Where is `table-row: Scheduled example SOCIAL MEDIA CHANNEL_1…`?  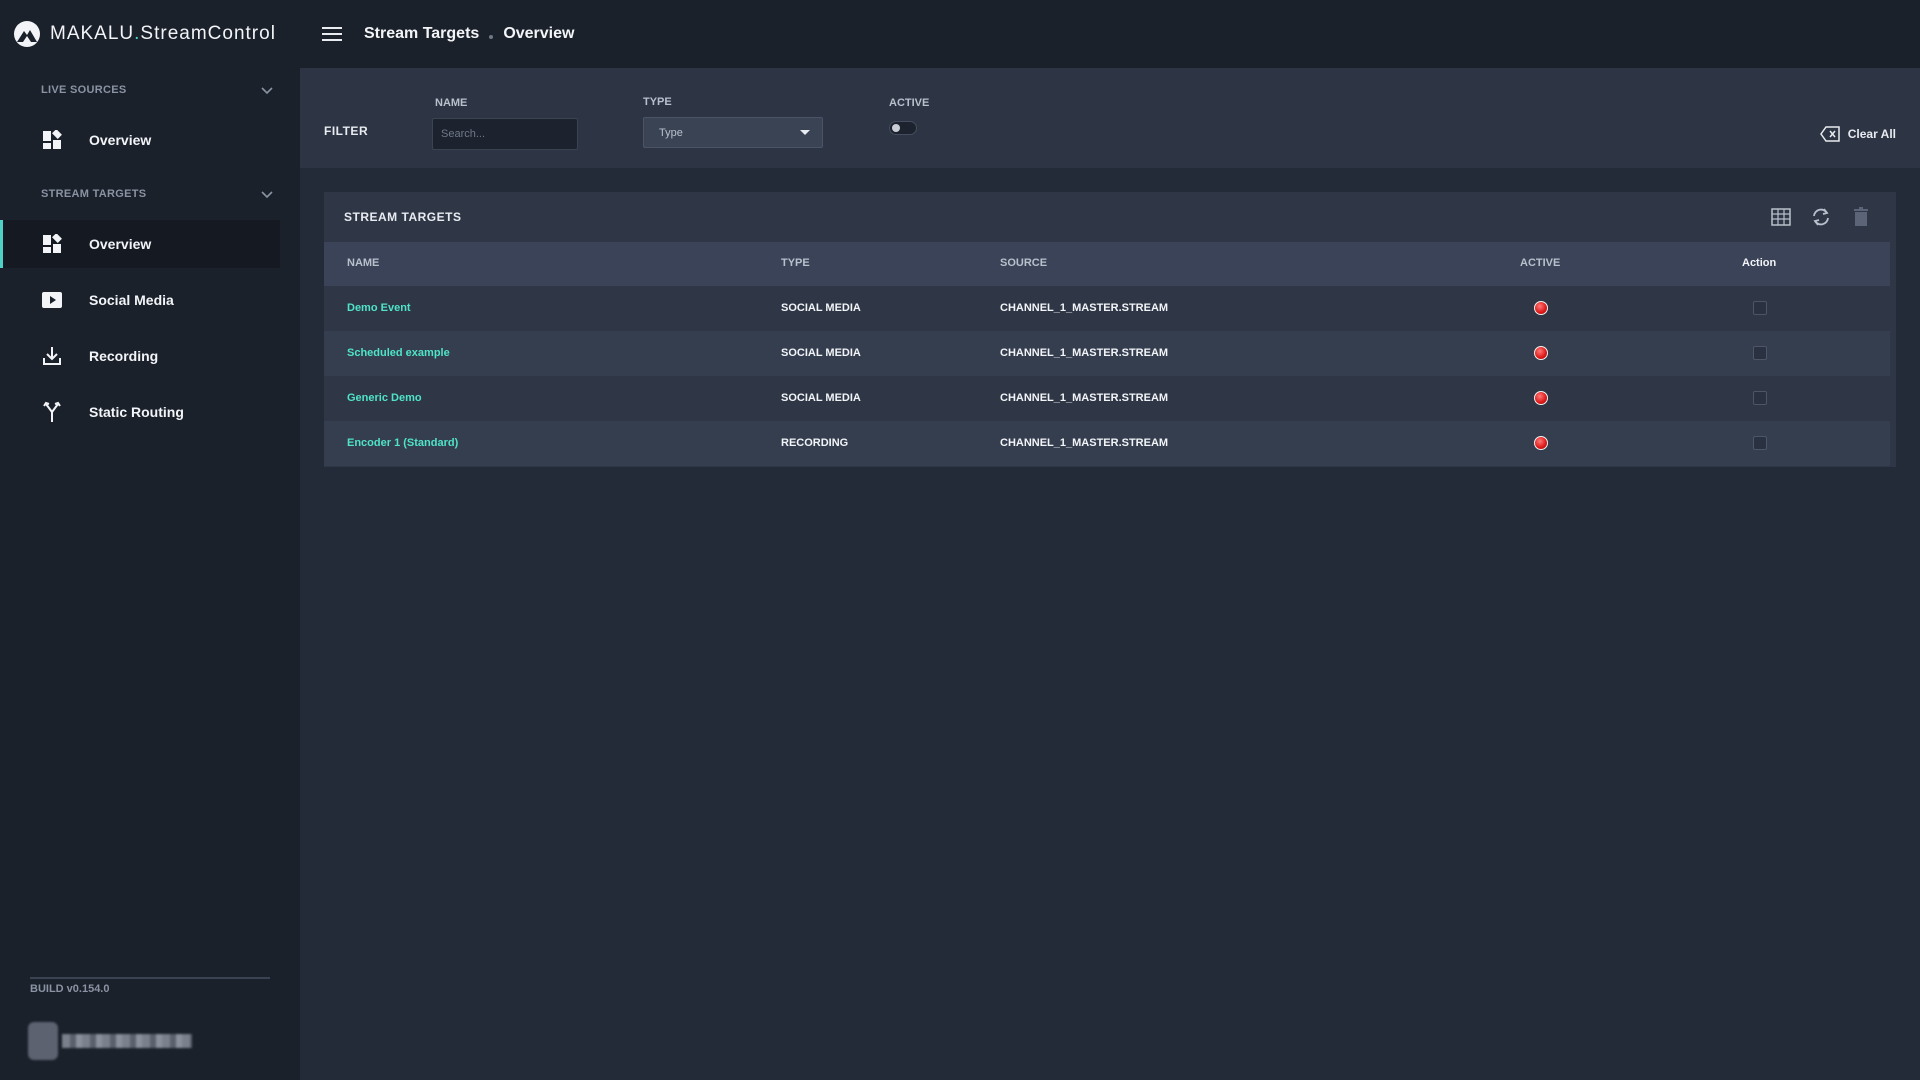
table-row: Scheduled example SOCIAL MEDIA CHANNEL_1… is located at coordinates (1107, 353).